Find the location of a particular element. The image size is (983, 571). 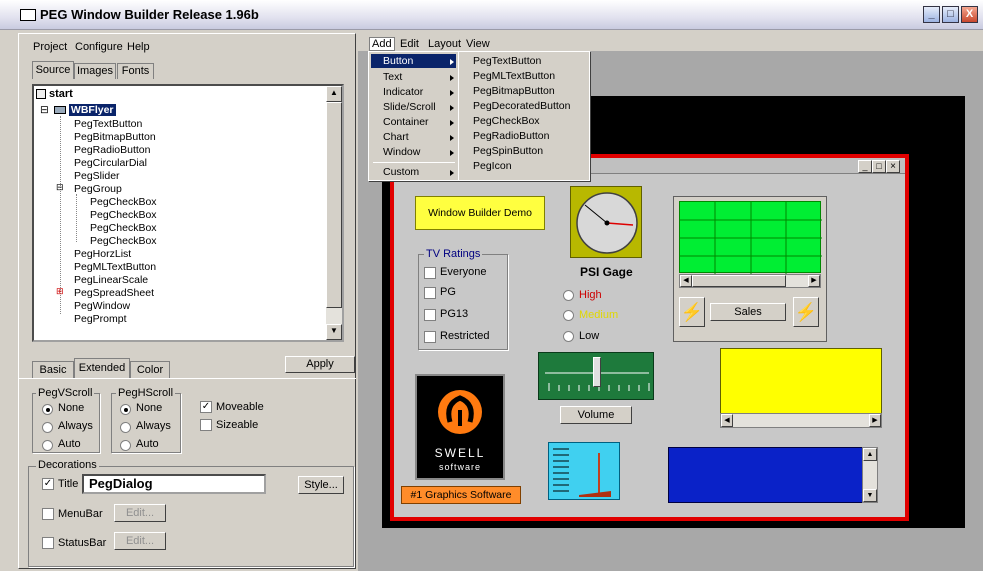

title-input: PegDialog is located at coordinates (174, 484).